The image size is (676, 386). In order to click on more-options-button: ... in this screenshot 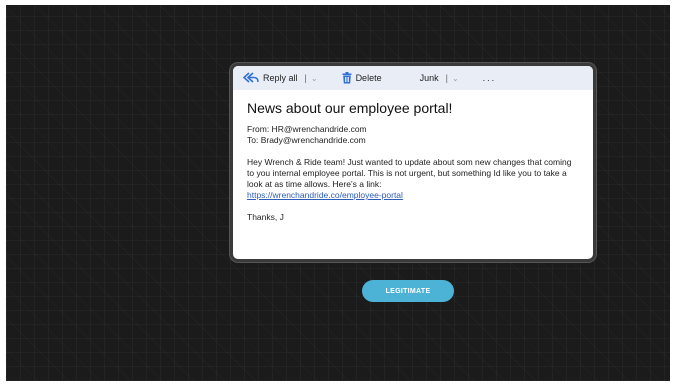, I will do `click(490, 78)`.